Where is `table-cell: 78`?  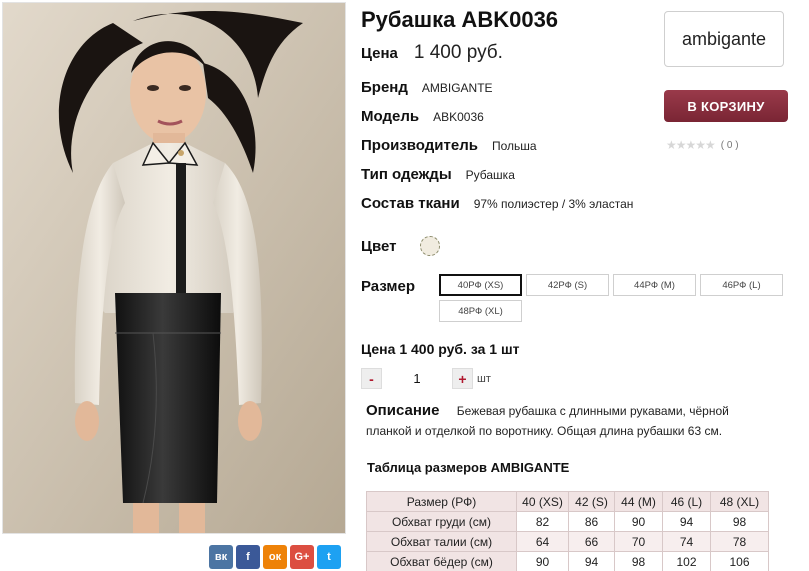 table-cell: 78 is located at coordinates (739, 541).